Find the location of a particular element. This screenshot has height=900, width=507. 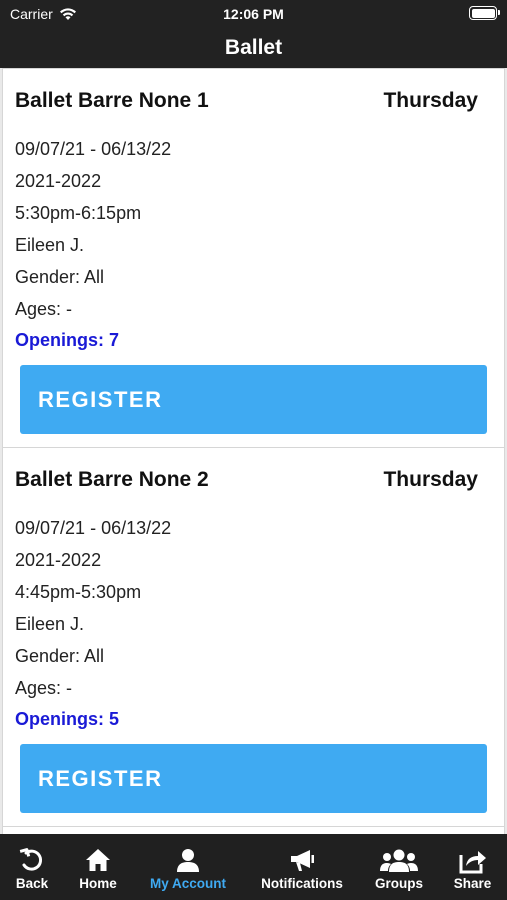

class-openings: Openings: 7 is located at coordinates (67, 340).